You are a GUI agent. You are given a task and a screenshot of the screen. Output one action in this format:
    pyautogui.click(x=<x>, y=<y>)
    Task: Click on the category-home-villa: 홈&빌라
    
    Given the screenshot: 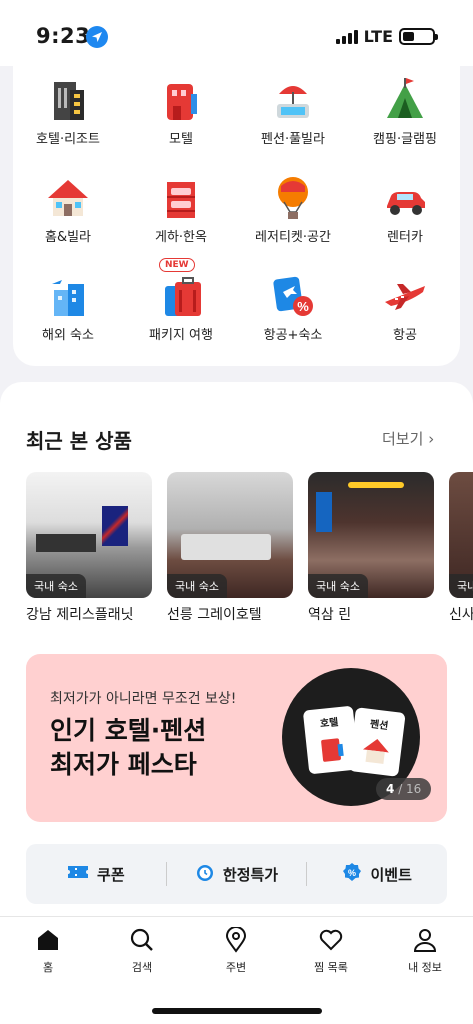 What is the action you would take?
    pyautogui.click(x=68, y=209)
    